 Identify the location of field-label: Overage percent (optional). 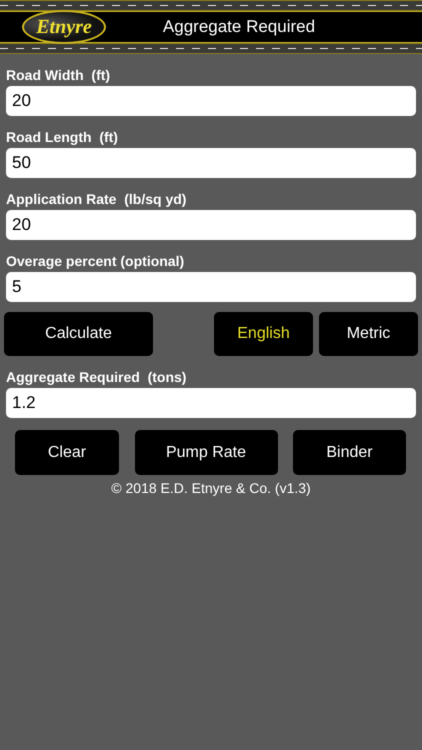
(96, 261).